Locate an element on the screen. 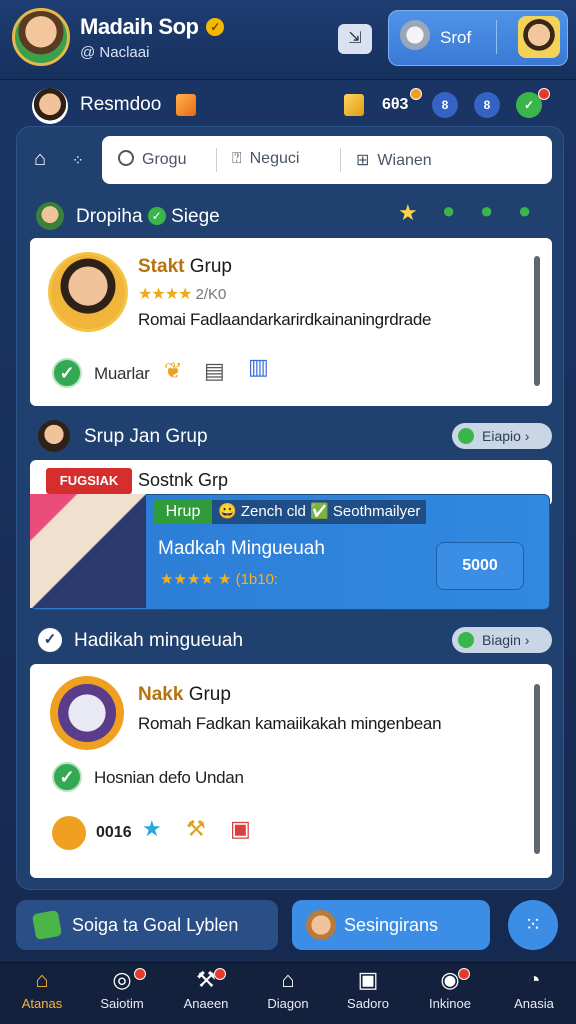  gold-cube-icon is located at coordinates (354, 105).